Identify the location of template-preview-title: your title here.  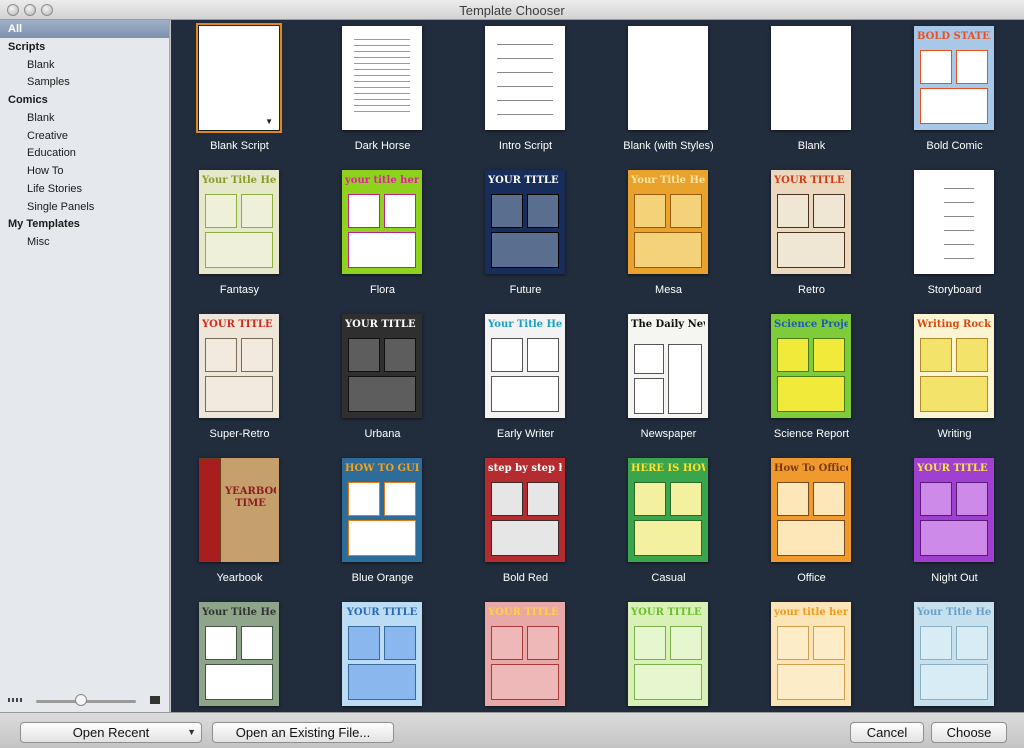
(811, 612).